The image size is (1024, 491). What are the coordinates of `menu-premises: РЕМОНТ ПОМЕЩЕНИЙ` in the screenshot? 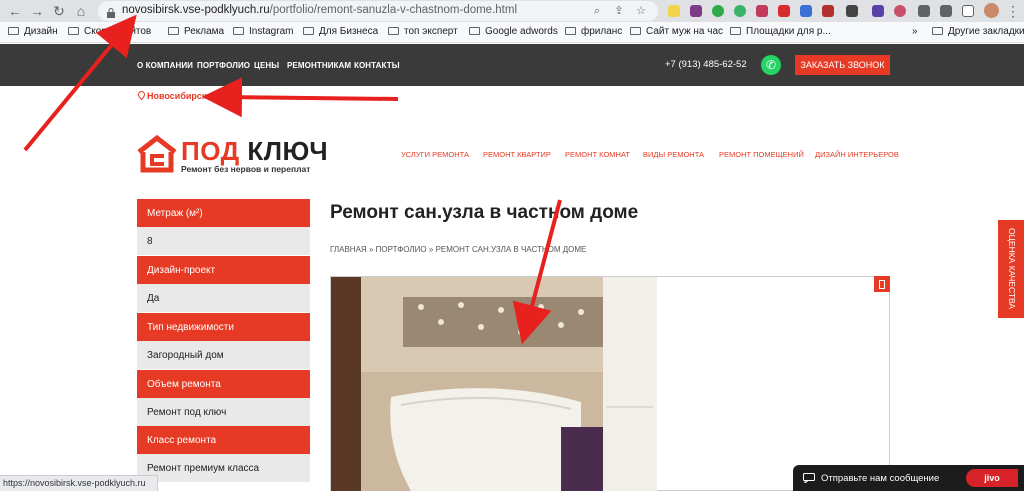 It's located at (761, 154).